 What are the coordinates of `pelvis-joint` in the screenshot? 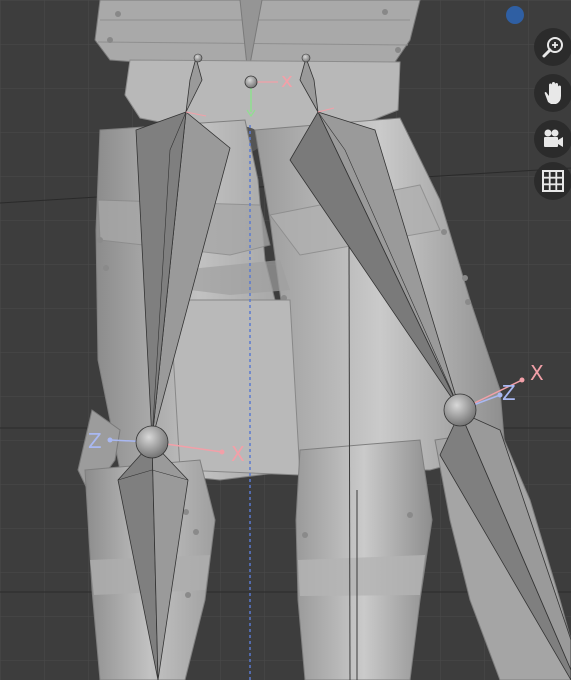 It's located at (251, 82).